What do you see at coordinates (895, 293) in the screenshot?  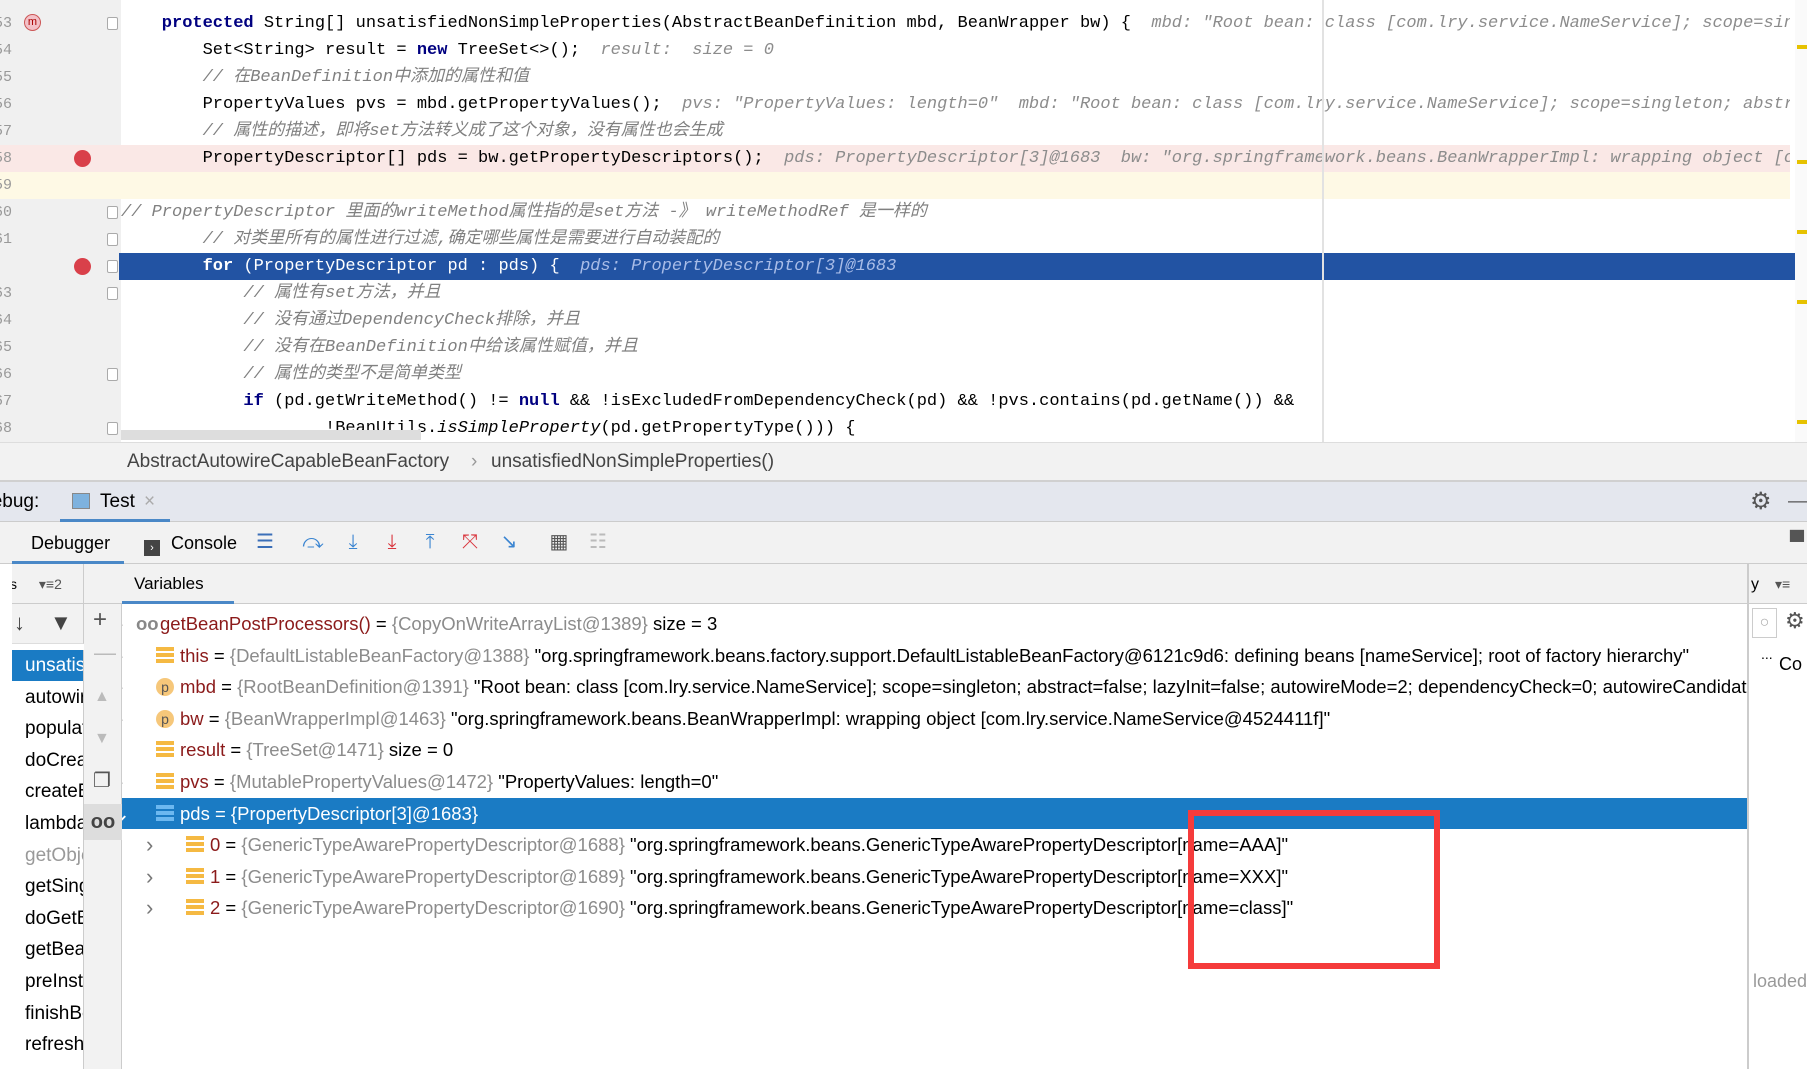 I see `code-line: 63 // 属性有set方法，并且` at bounding box center [895, 293].